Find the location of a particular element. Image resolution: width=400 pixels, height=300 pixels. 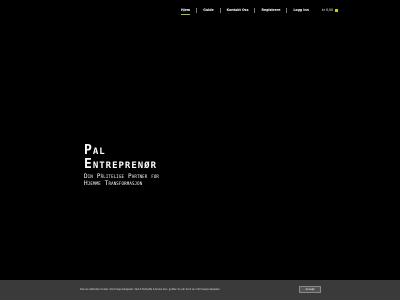

nav-item-registrere: Registrere is located at coordinates (270, 10).